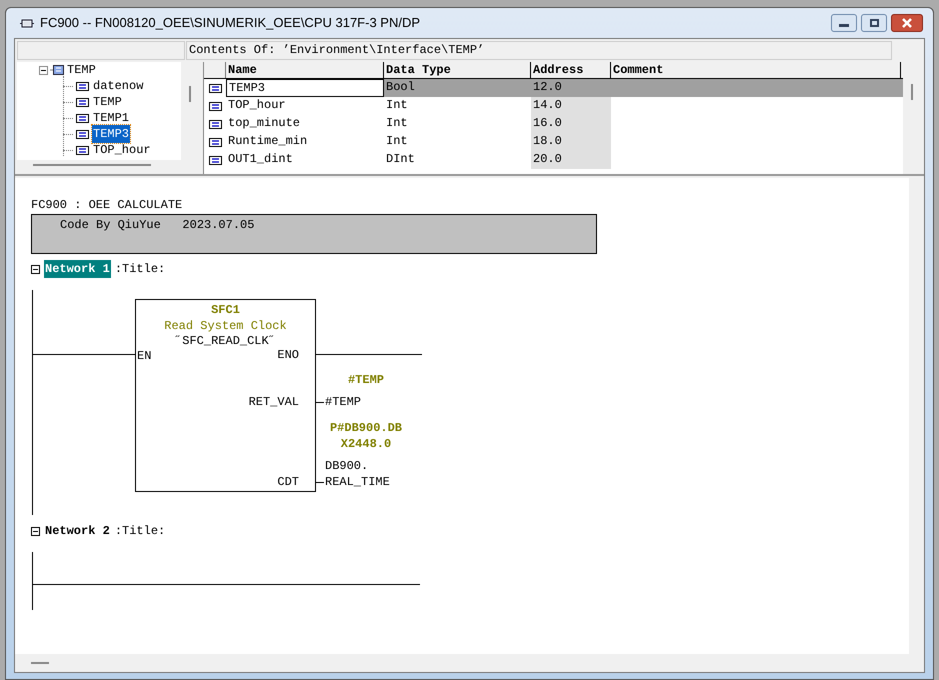  I want to click on table-cell: 20.0, so click(571, 160).